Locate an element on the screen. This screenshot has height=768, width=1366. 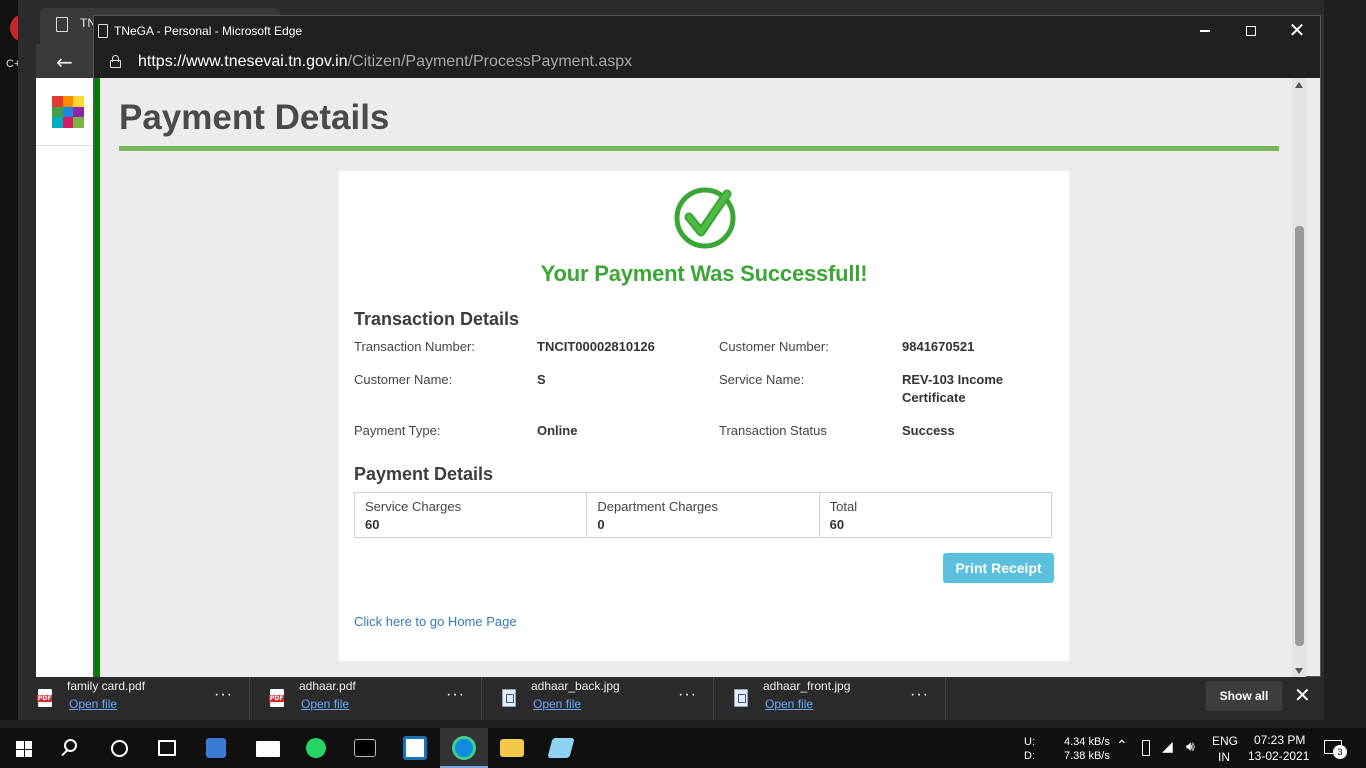
download-filename: adhaar_back.jpg is located at coordinates (575, 686).